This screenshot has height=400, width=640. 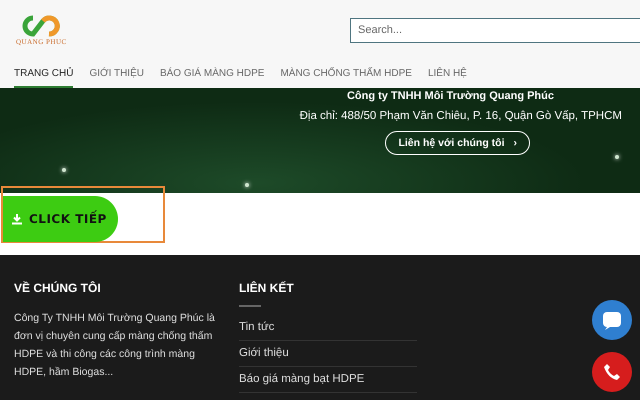 I want to click on nav-tab: GIỚI THIỆU, so click(x=116, y=74).